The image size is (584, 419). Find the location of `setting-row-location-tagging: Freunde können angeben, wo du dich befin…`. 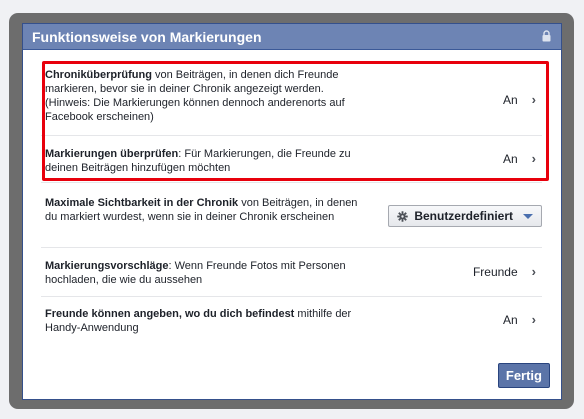

setting-row-location-tagging: Freunde können angeben, wo du dich befin… is located at coordinates (291, 322).